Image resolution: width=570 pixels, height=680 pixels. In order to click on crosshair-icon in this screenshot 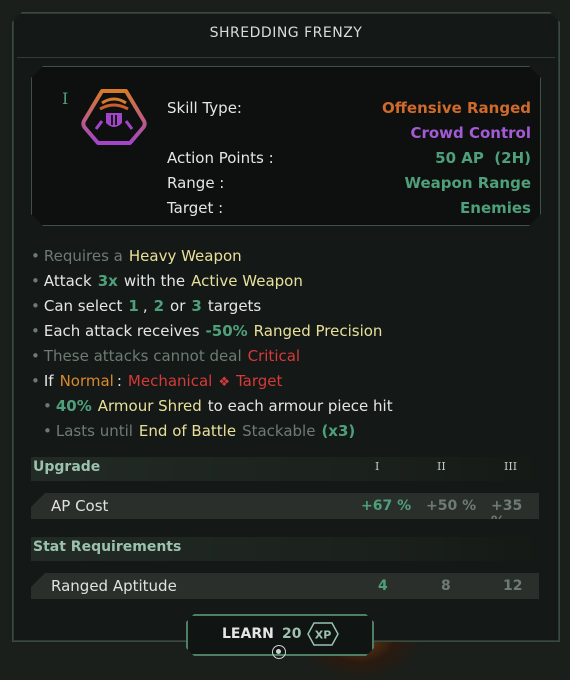, I will do `click(279, 652)`.